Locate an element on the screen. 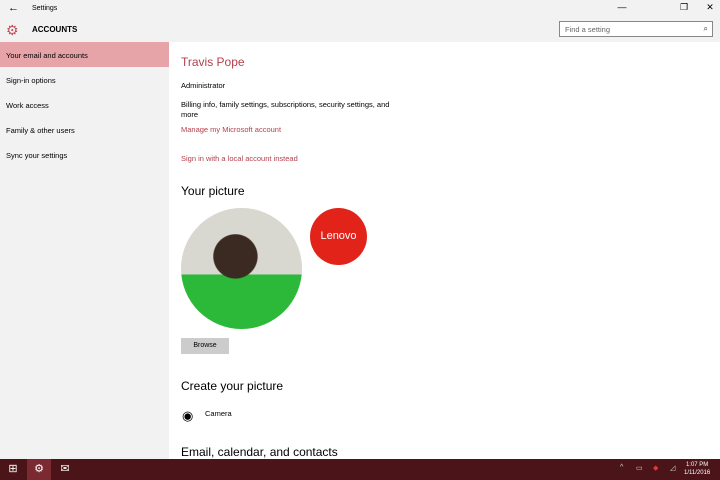 Image resolution: width=720 pixels, height=480 pixels. camera-label: Camera is located at coordinates (218, 413).